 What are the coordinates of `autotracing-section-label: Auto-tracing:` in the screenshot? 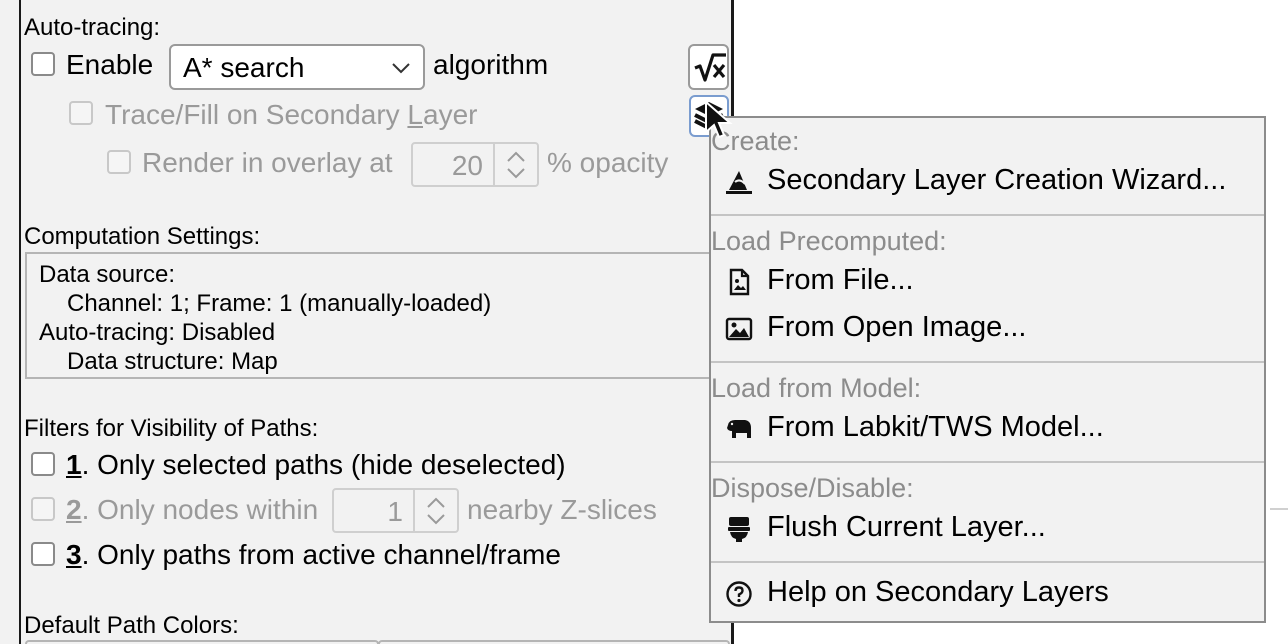 It's located at (92, 27).